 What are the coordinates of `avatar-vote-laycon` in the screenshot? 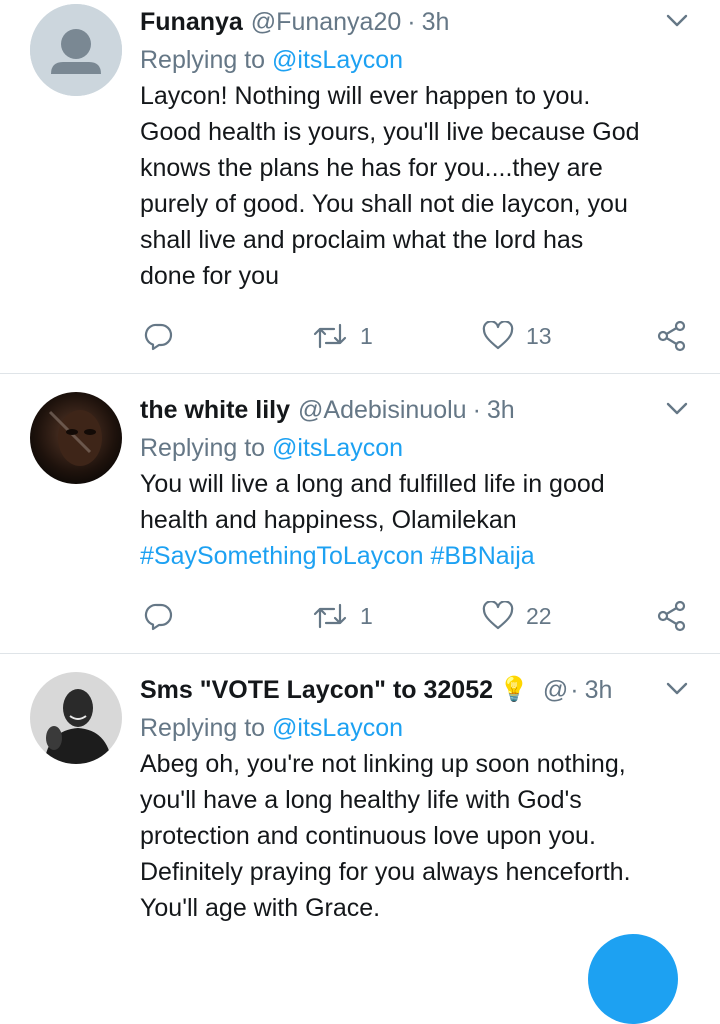 It's located at (76, 718).